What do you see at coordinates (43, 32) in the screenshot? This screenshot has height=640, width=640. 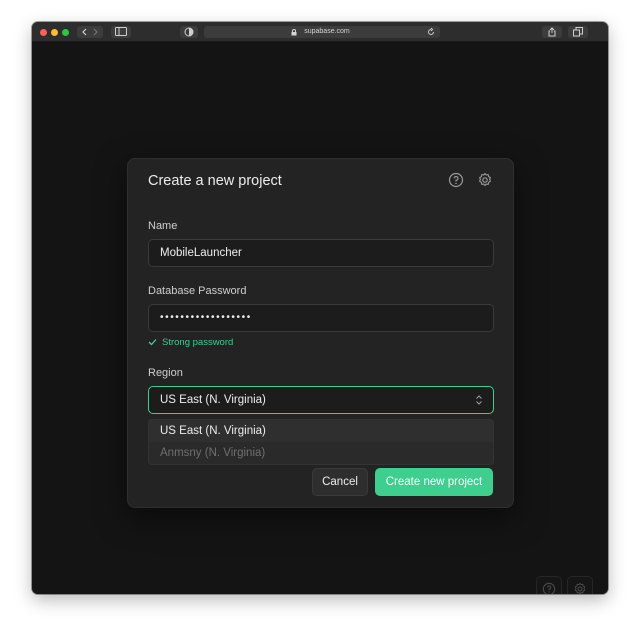 I see `close-window-button` at bounding box center [43, 32].